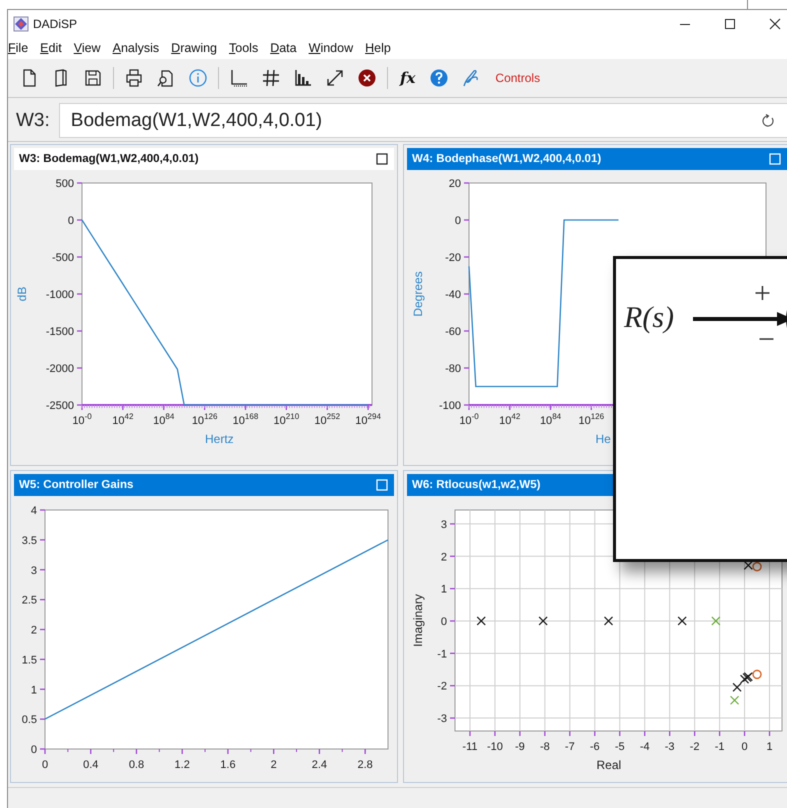 Image resolution: width=787 pixels, height=808 pixels. Describe the element at coordinates (245, 419) in the screenshot. I see `tick-label: 10$^{168}$` at that location.